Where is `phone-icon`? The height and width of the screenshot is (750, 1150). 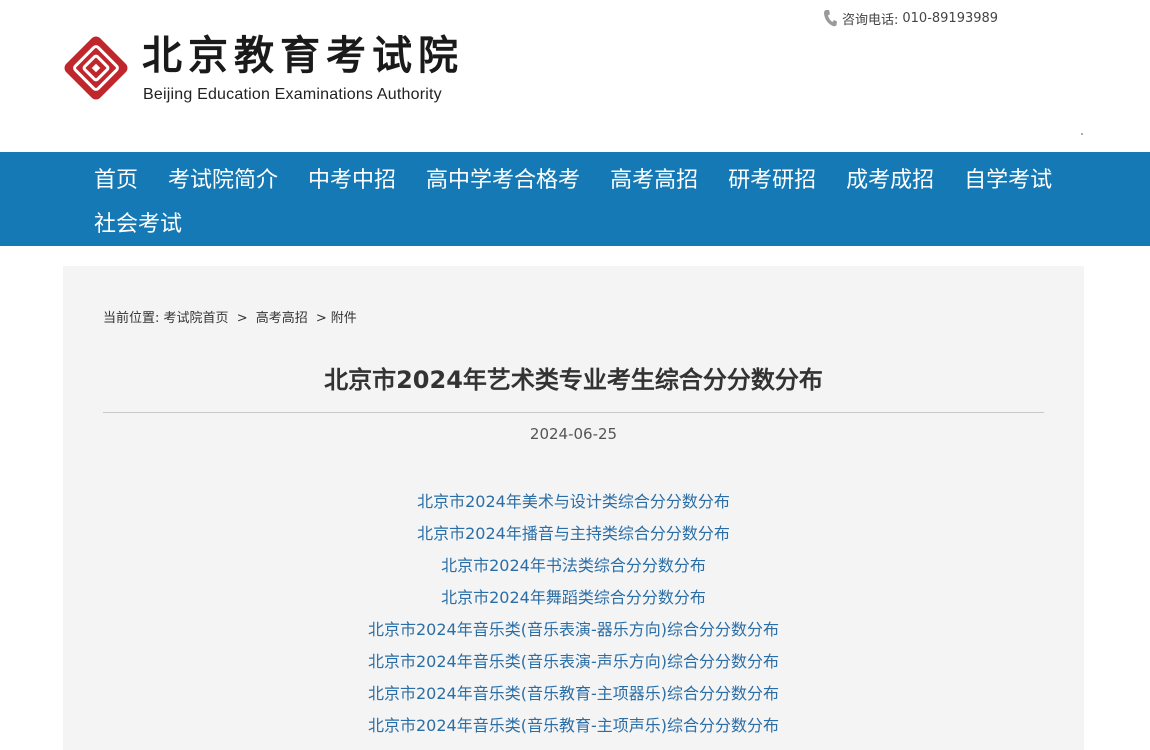
phone-icon is located at coordinates (830, 18).